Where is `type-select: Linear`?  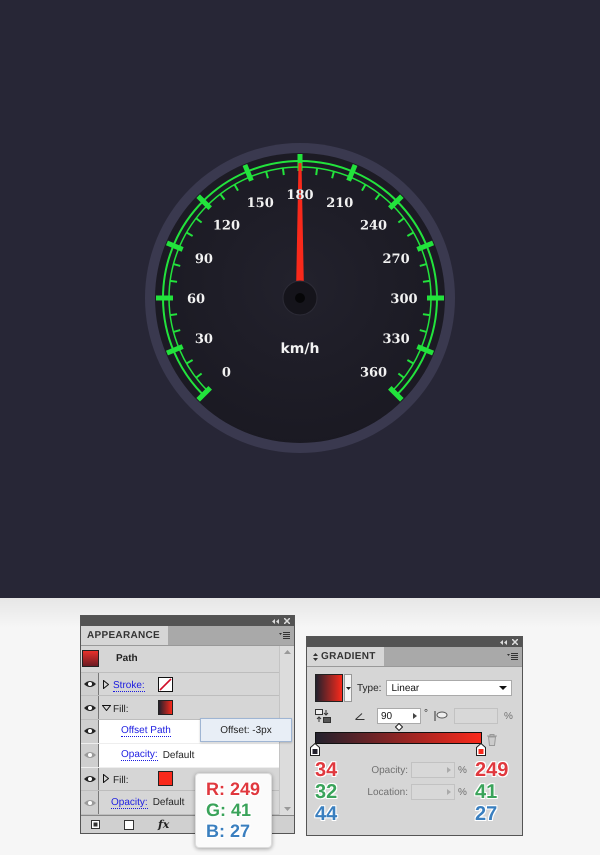
type-select: Linear is located at coordinates (449, 688).